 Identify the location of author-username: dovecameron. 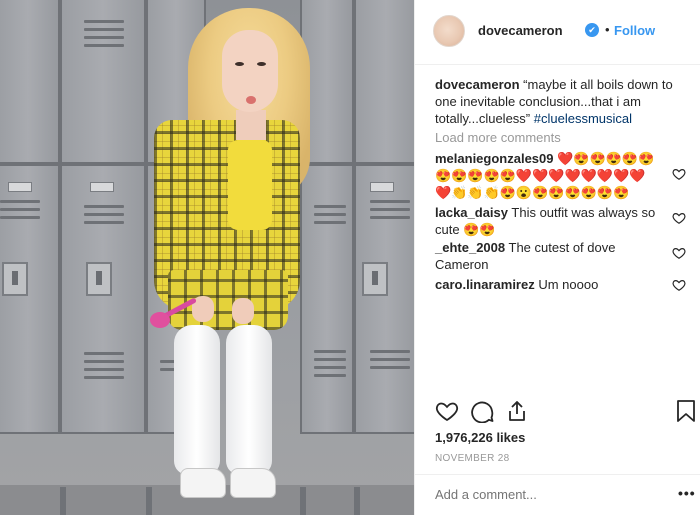
(520, 30).